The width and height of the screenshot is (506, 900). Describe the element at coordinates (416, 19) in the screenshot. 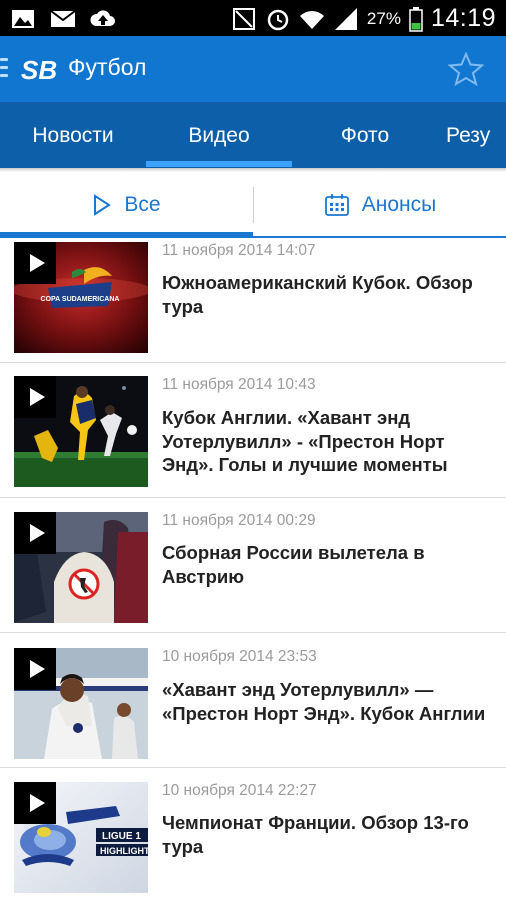

I see `battery-icon` at that location.